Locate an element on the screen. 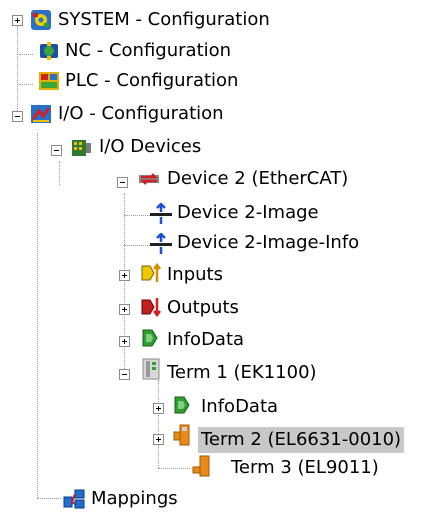 Image resolution: width=448 pixels, height=513 pixels. tree-item-term1: Term 1 (EK1100) is located at coordinates (242, 373).